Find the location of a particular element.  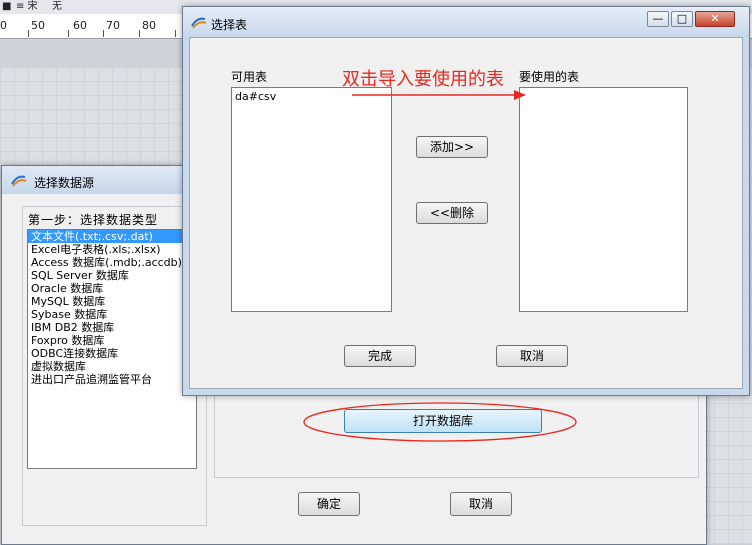

select-table-titlebar: 选择表 — □ ✕ is located at coordinates (466, 22).